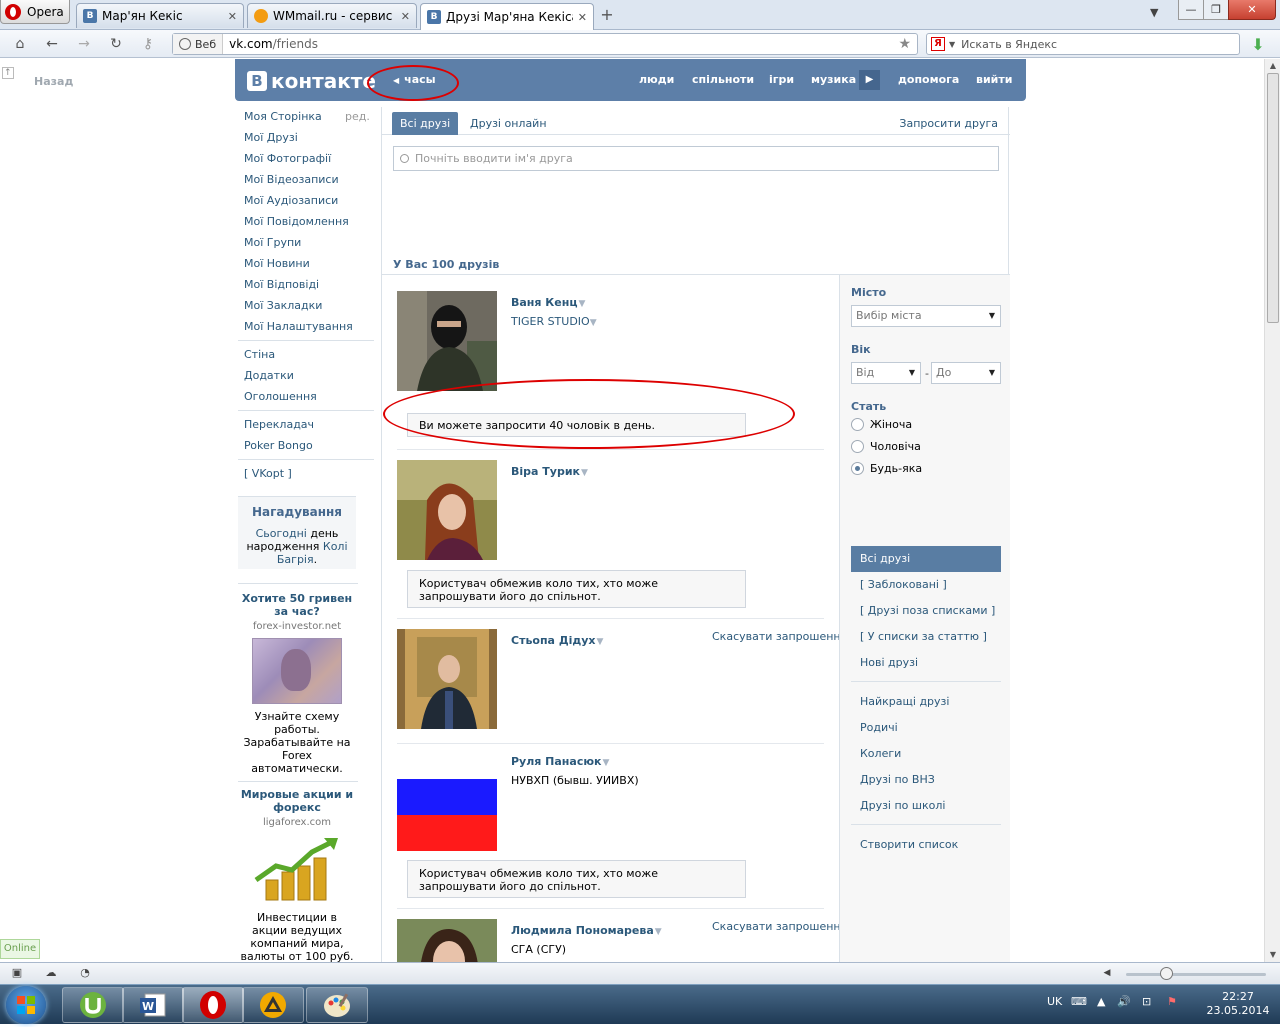  I want to click on menu-my-news: Мої Новини, so click(309, 263).